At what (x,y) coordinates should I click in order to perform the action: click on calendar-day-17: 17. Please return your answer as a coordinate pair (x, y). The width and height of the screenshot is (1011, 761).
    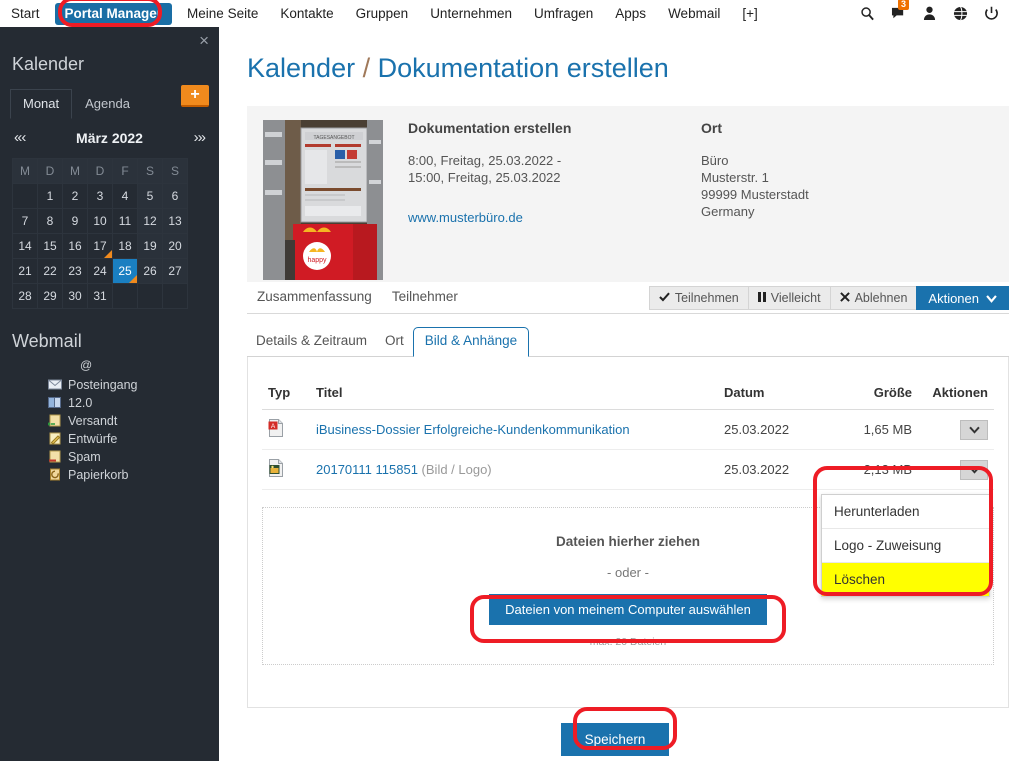
    Looking at the image, I should click on (100, 246).